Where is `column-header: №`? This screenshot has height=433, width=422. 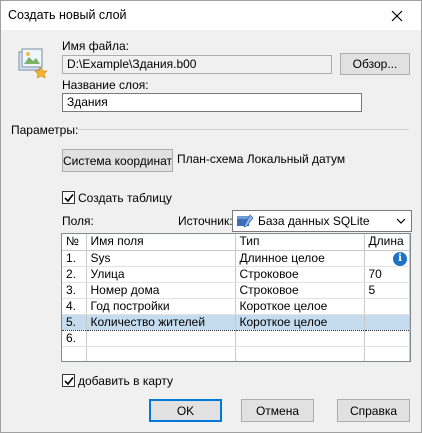 column-header: № is located at coordinates (74, 242).